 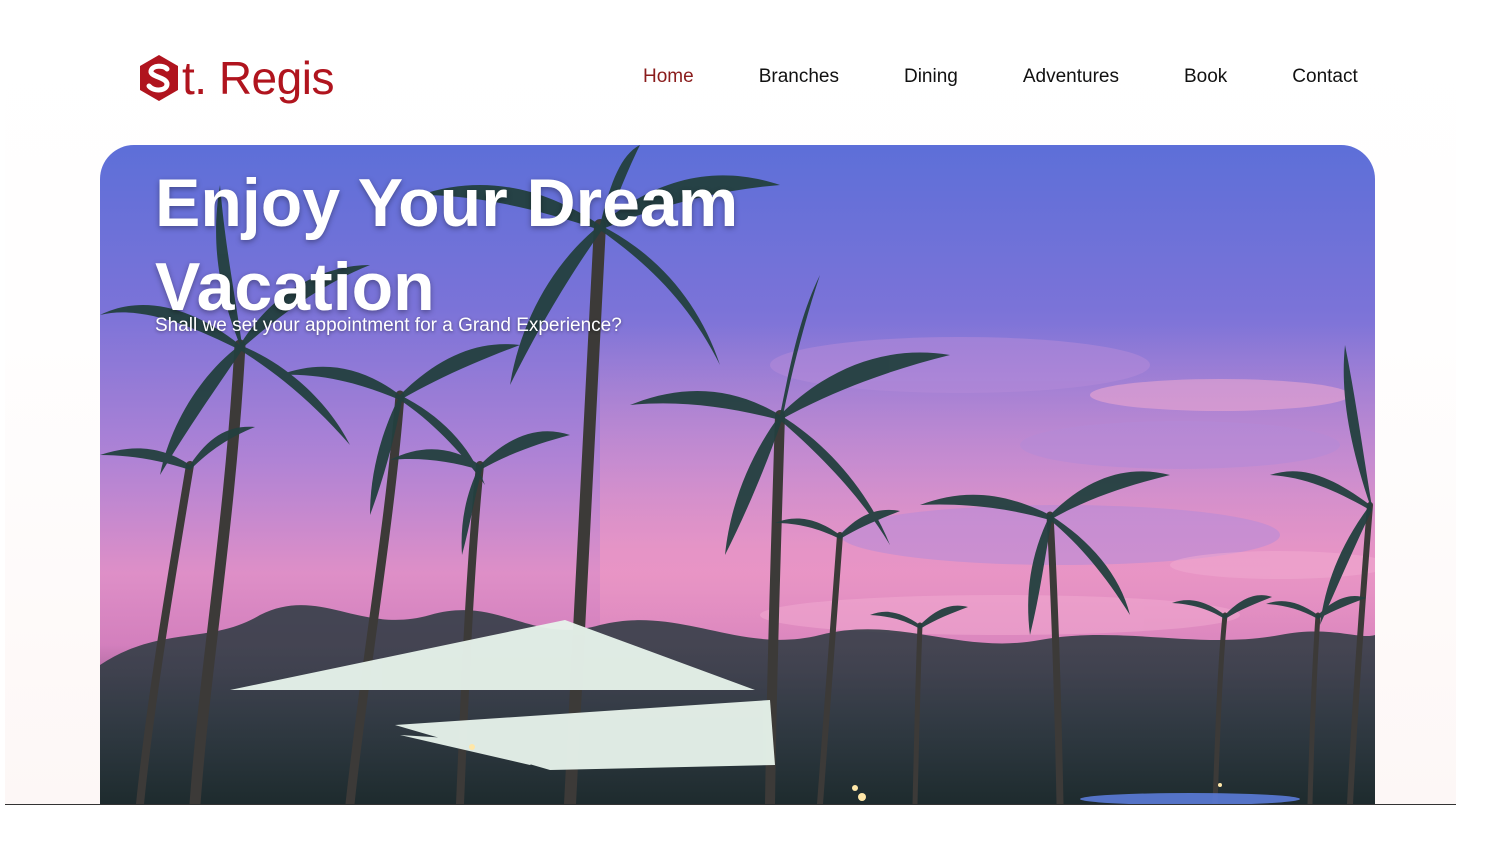 I want to click on nav-home: Home, so click(x=668, y=77).